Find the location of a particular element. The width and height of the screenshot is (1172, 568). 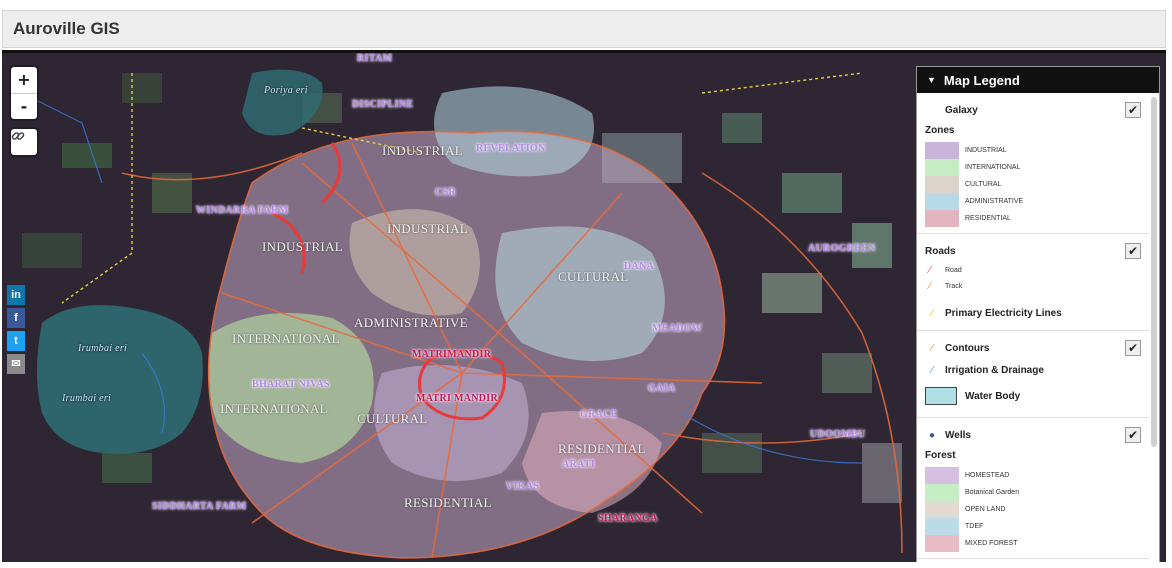

zone-label: ADMINISTRATIVE is located at coordinates (994, 201).